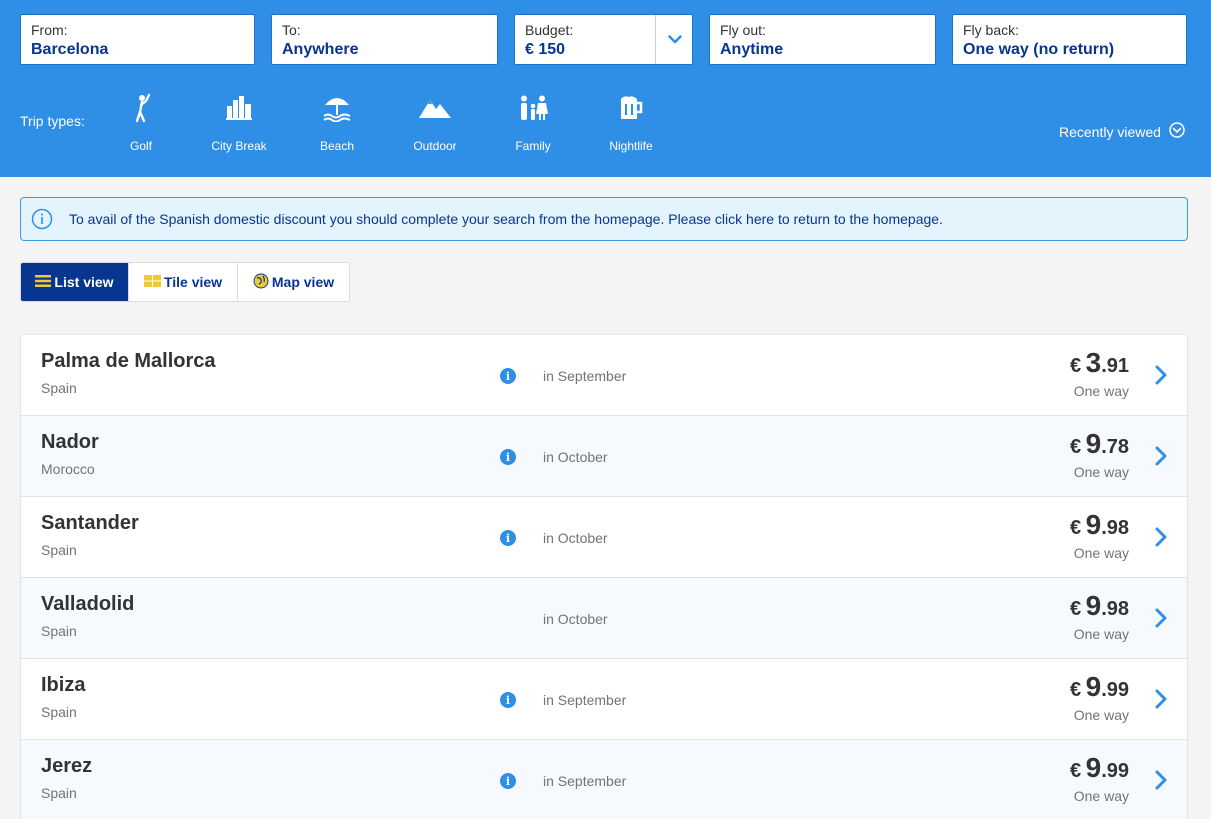 The height and width of the screenshot is (819, 1211). I want to click on list-icon, so click(43, 282).